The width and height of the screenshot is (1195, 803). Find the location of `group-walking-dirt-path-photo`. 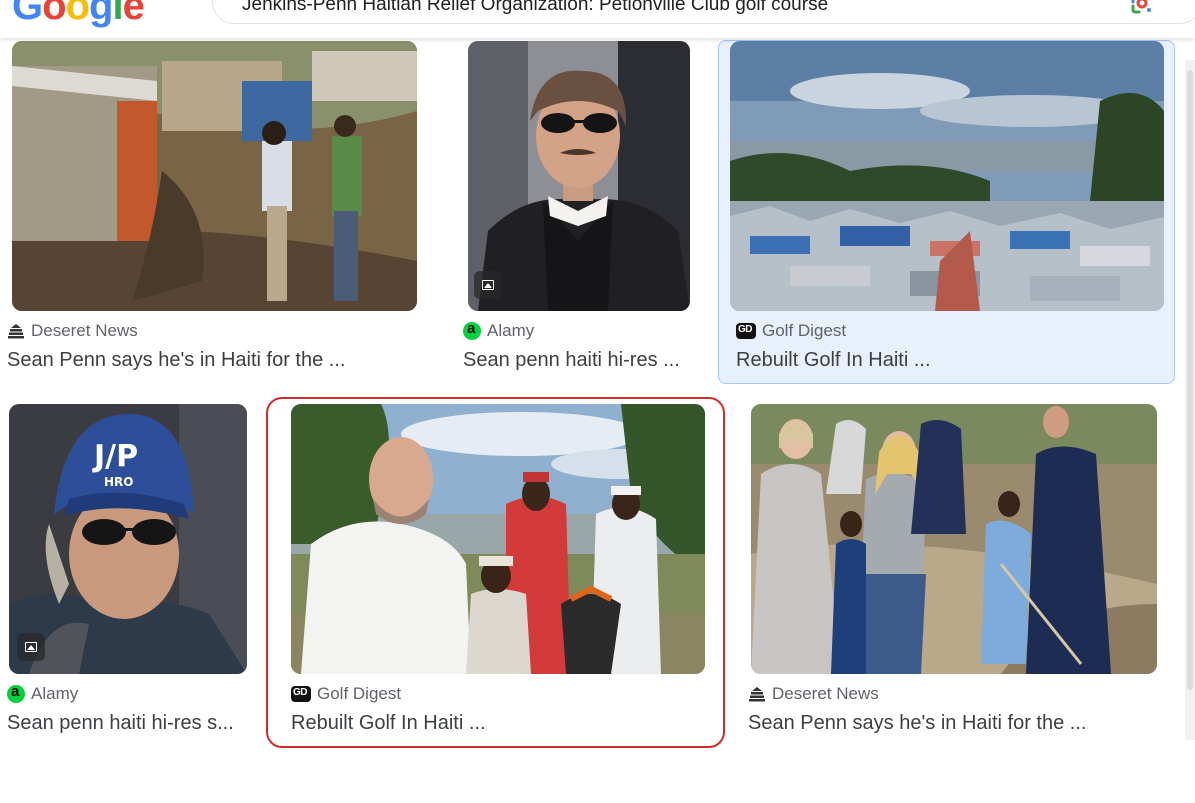

group-walking-dirt-path-photo is located at coordinates (954, 539).